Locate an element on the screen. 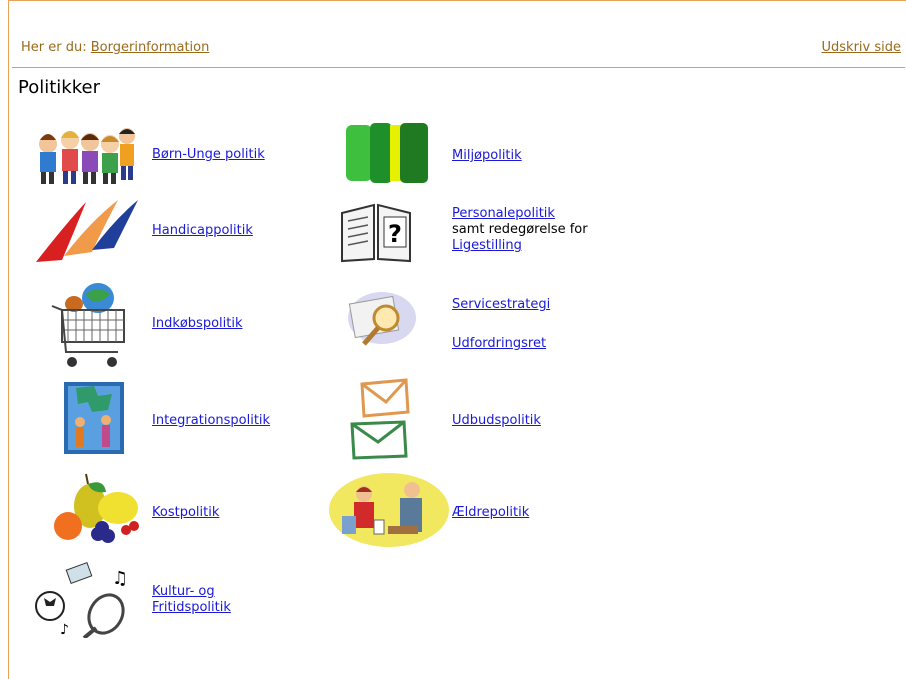 This screenshot has height=679, width=906. frame-top-border is located at coordinates (457, 0).